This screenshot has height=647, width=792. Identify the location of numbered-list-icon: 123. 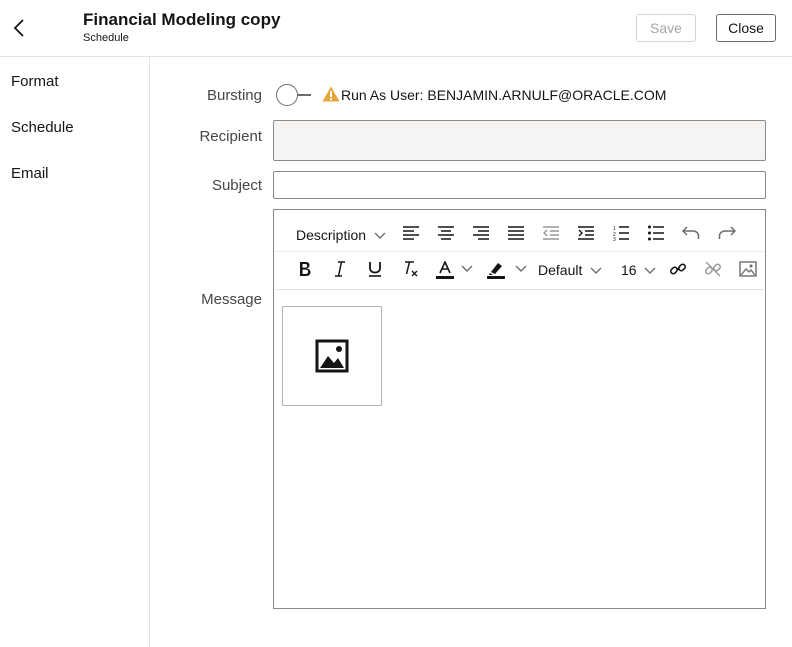
(621, 233).